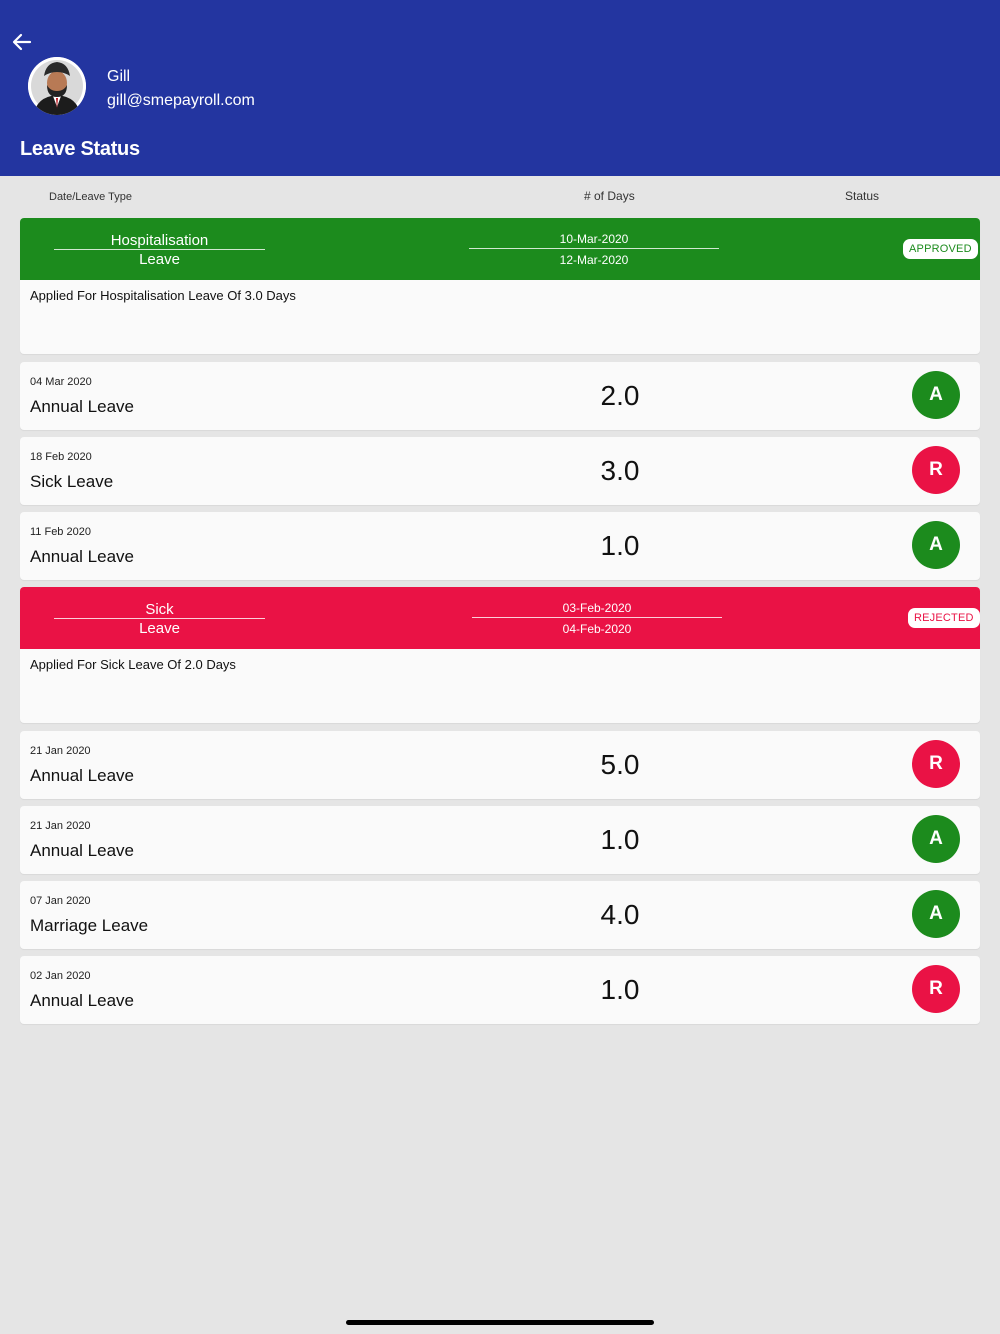  Describe the element at coordinates (500, 471) in the screenshot. I see `list-item: 18 Feb 2020 Sick Leave 3.0 R` at that location.